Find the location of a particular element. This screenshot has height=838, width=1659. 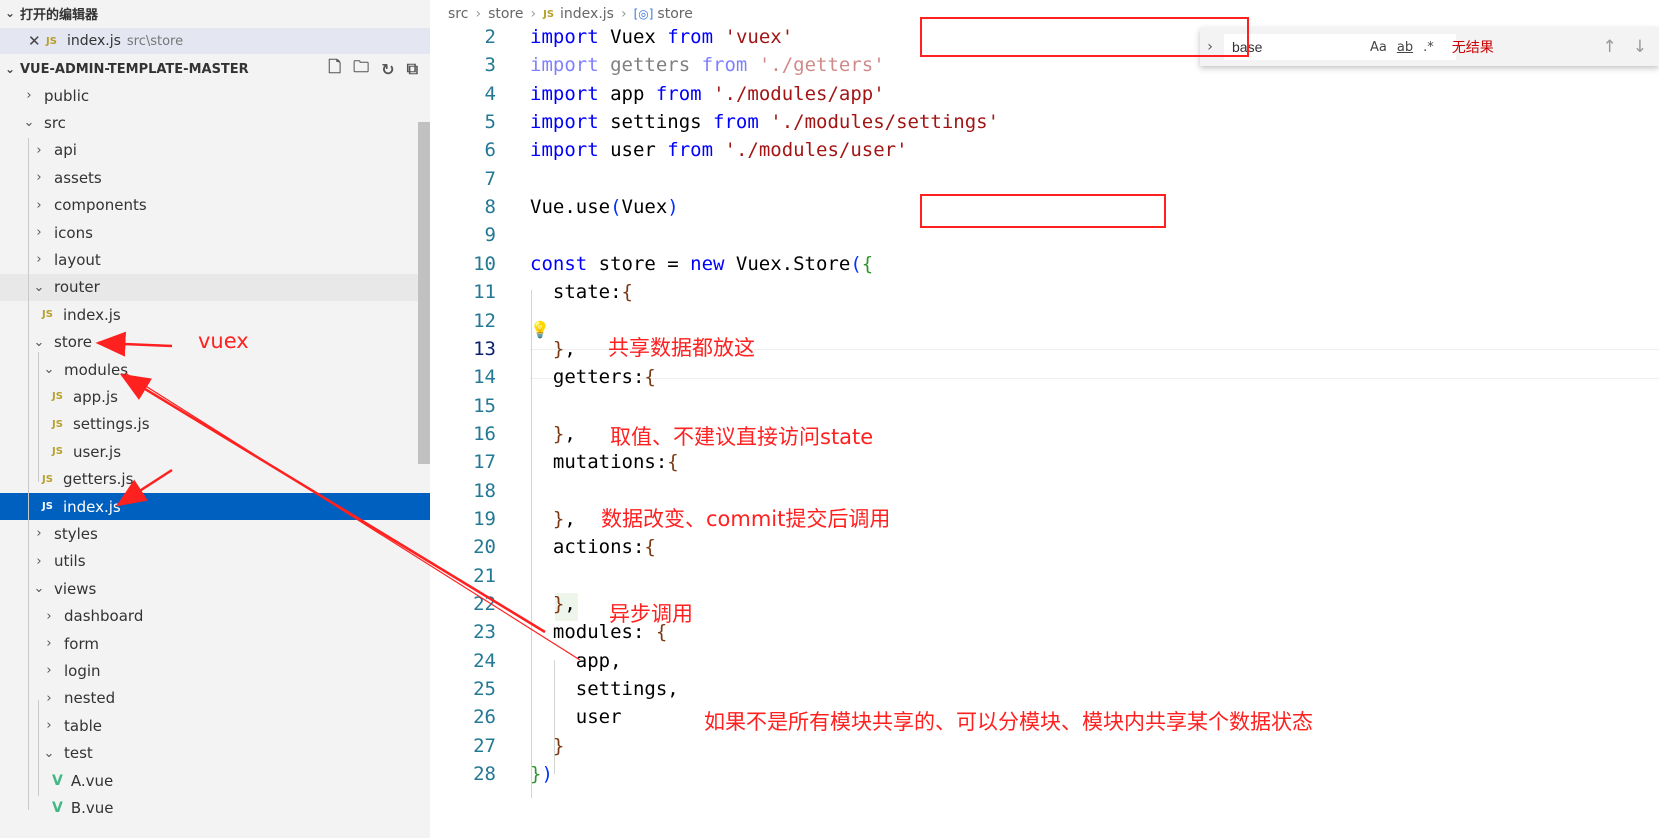

tree-folder-views: ⌄ views is located at coordinates (209, 588).